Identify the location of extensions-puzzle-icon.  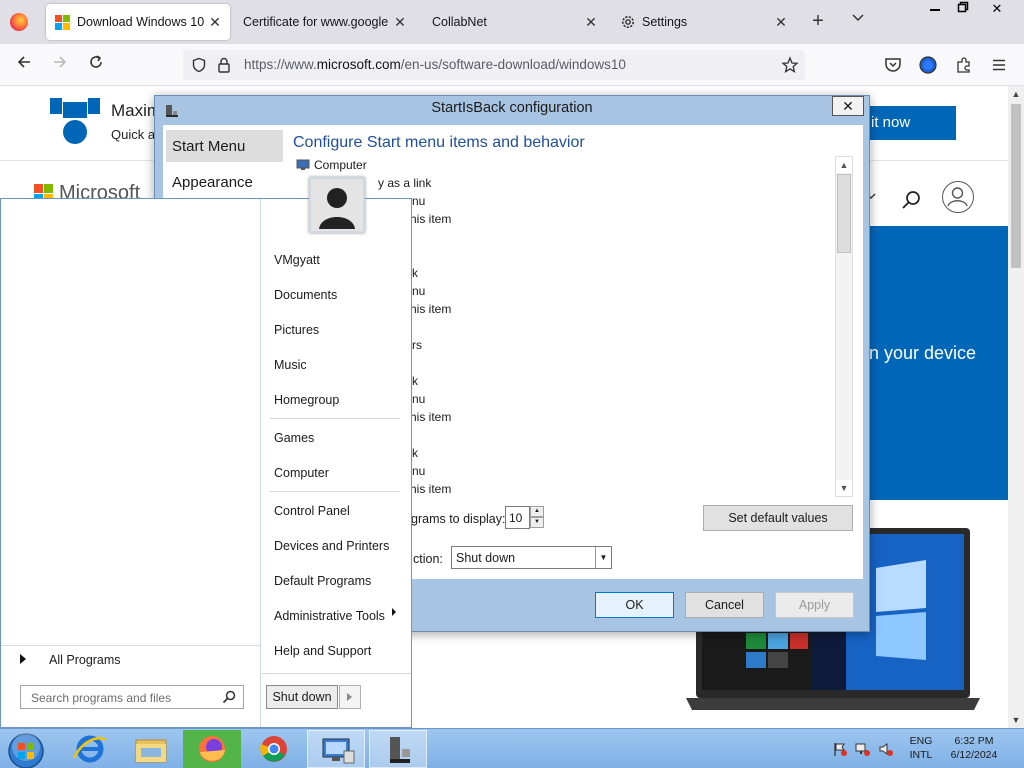
(964, 65).